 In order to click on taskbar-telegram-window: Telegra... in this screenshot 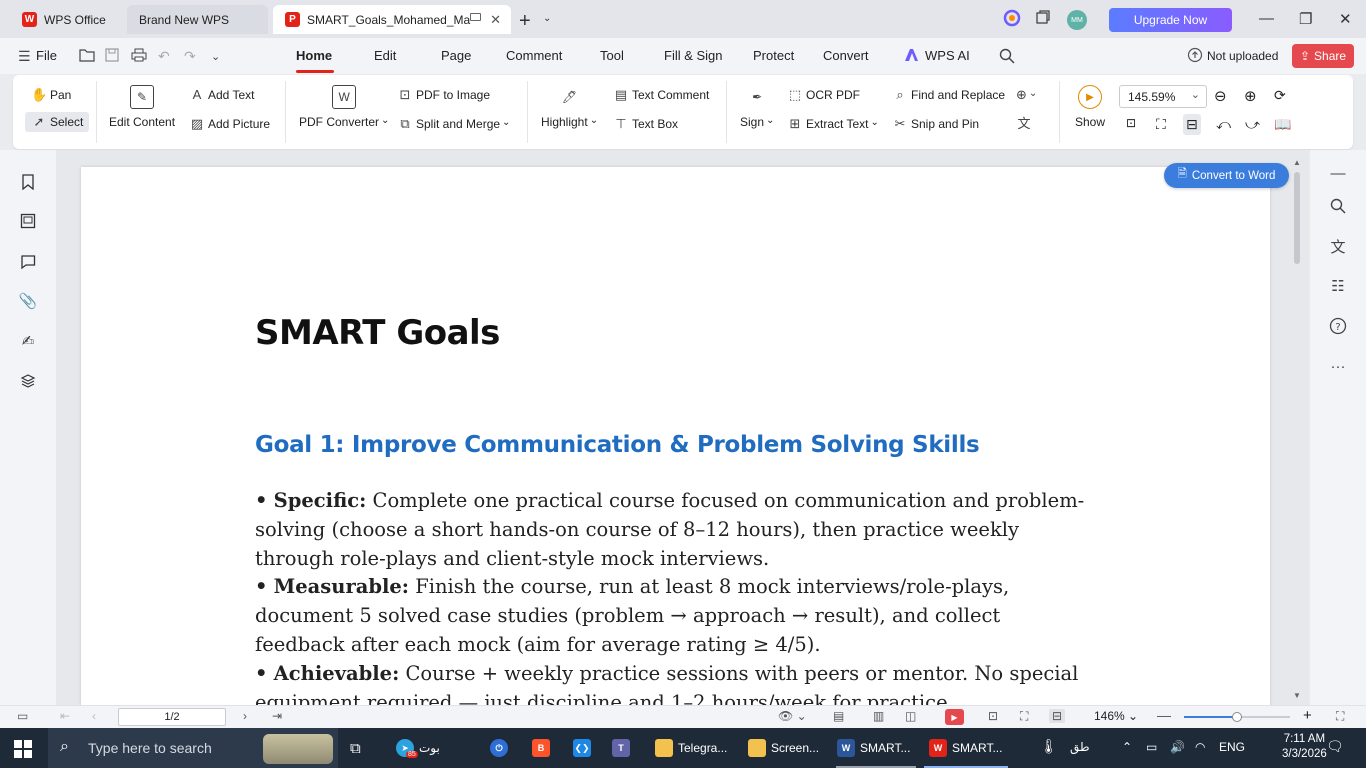, I will do `click(691, 748)`.